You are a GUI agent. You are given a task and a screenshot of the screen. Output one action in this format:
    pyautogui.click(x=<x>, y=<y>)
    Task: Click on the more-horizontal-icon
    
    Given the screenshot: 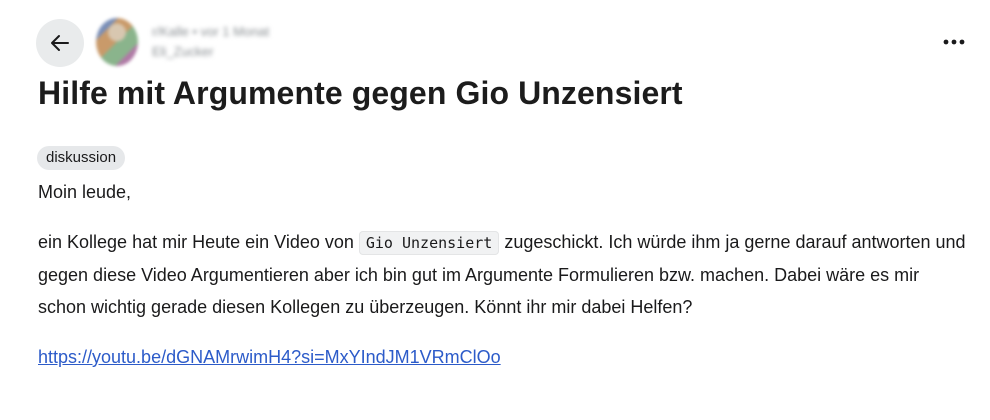 What is the action you would take?
    pyautogui.click(x=954, y=42)
    